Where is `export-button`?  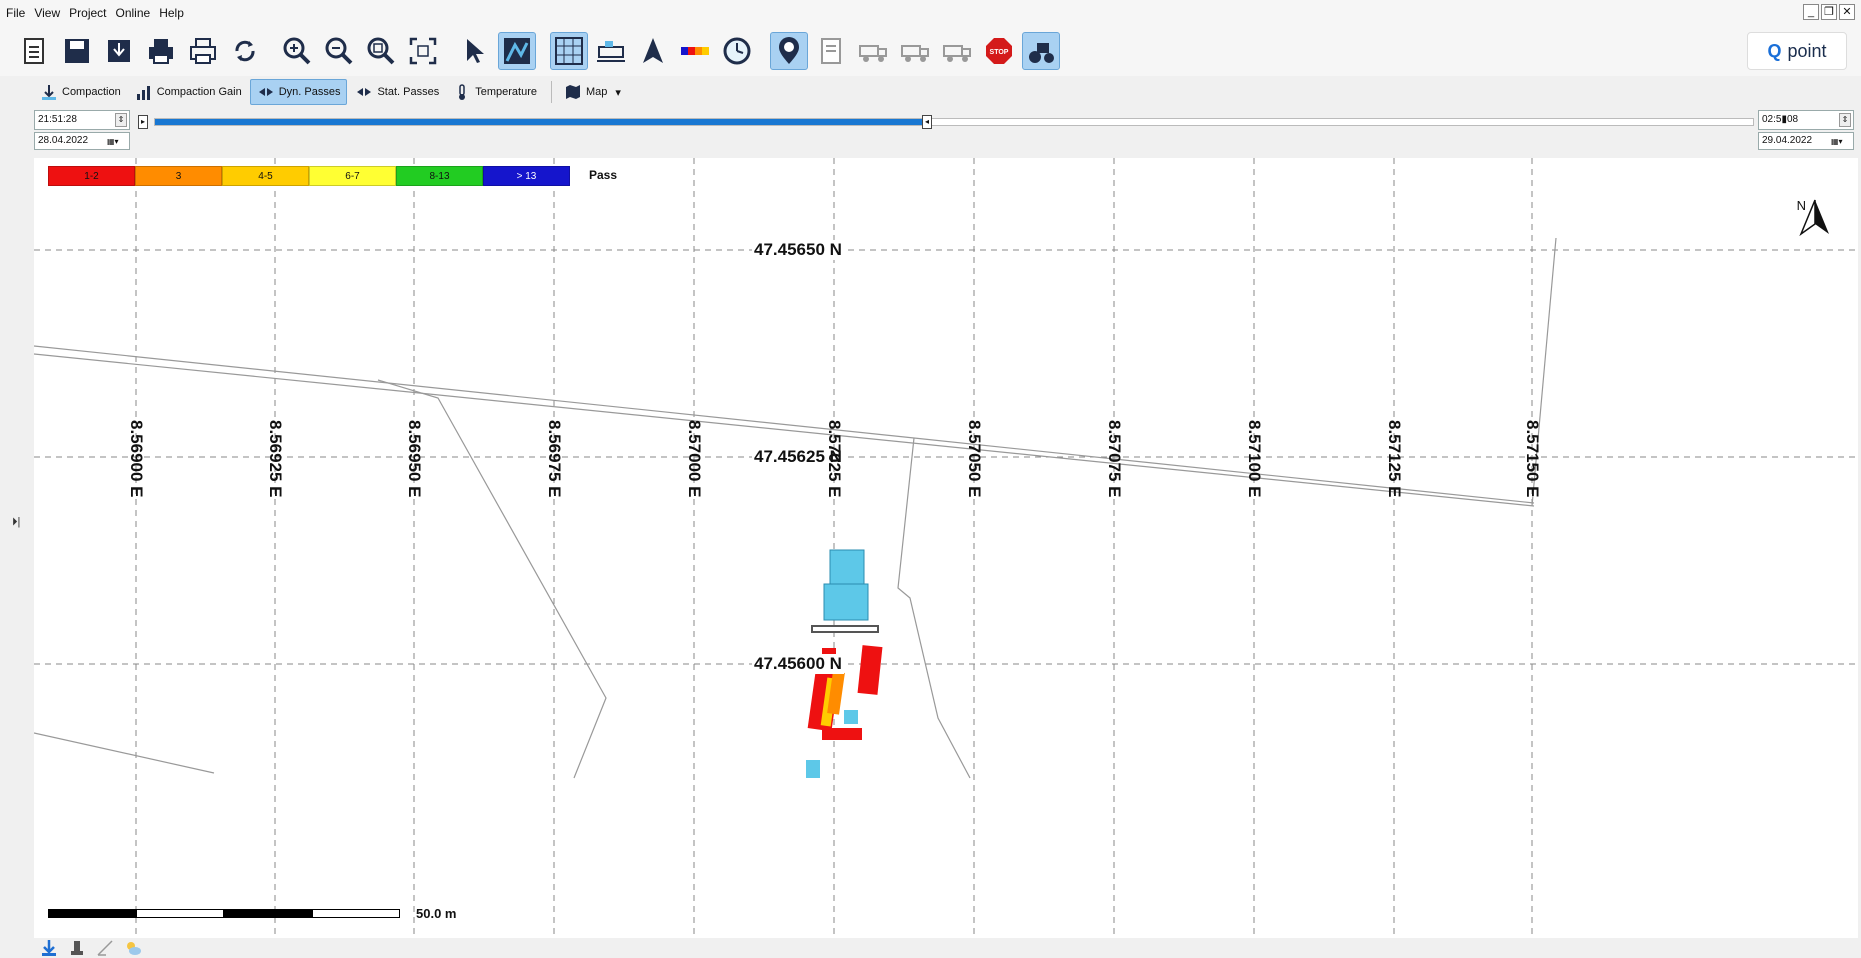
export-button is located at coordinates (119, 51).